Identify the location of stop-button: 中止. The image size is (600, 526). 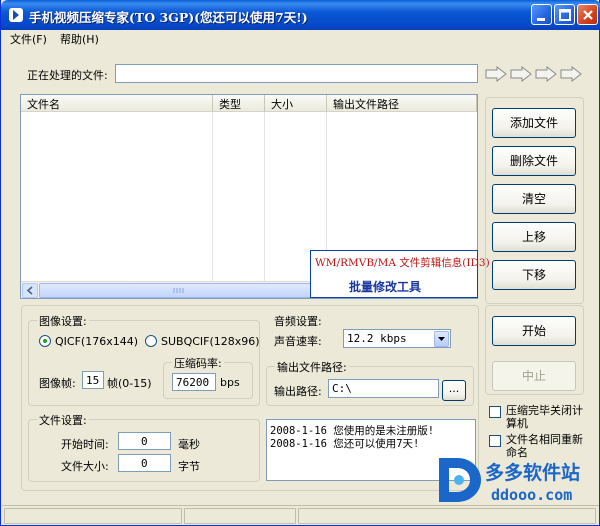
(534, 376).